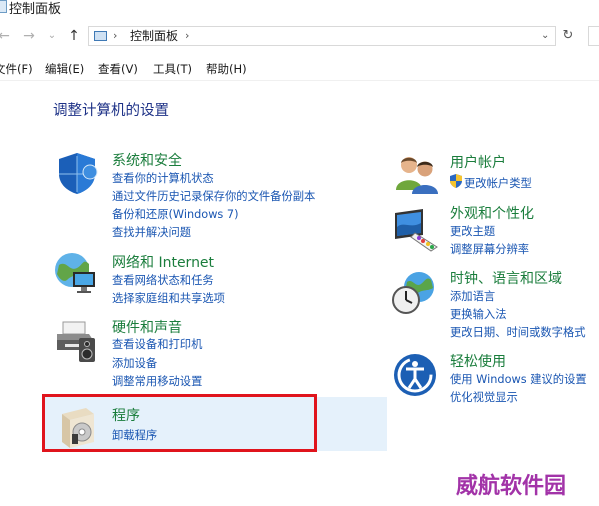 The image size is (599, 506). What do you see at coordinates (147, 160) in the screenshot?
I see `category-system-security: 系统和安全` at bounding box center [147, 160].